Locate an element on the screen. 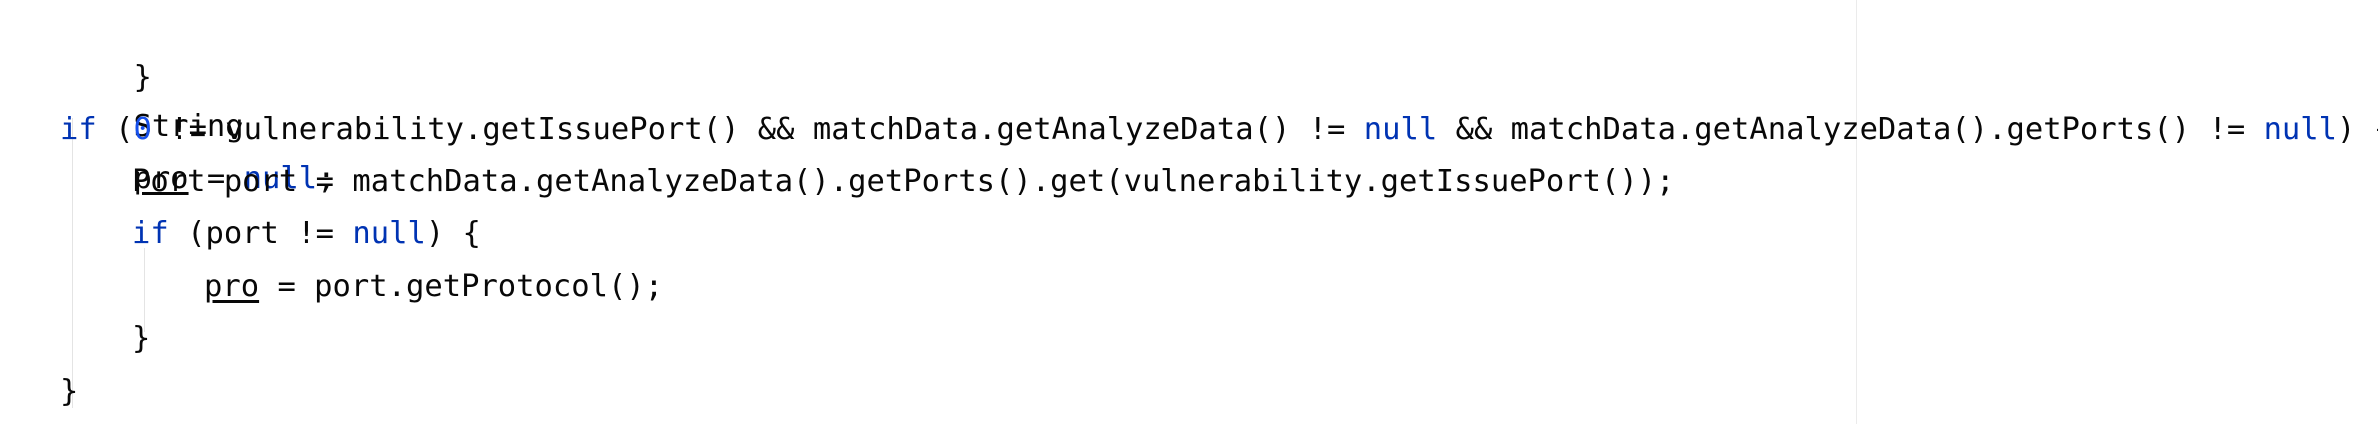  code-line-8: } is located at coordinates (69, 392).